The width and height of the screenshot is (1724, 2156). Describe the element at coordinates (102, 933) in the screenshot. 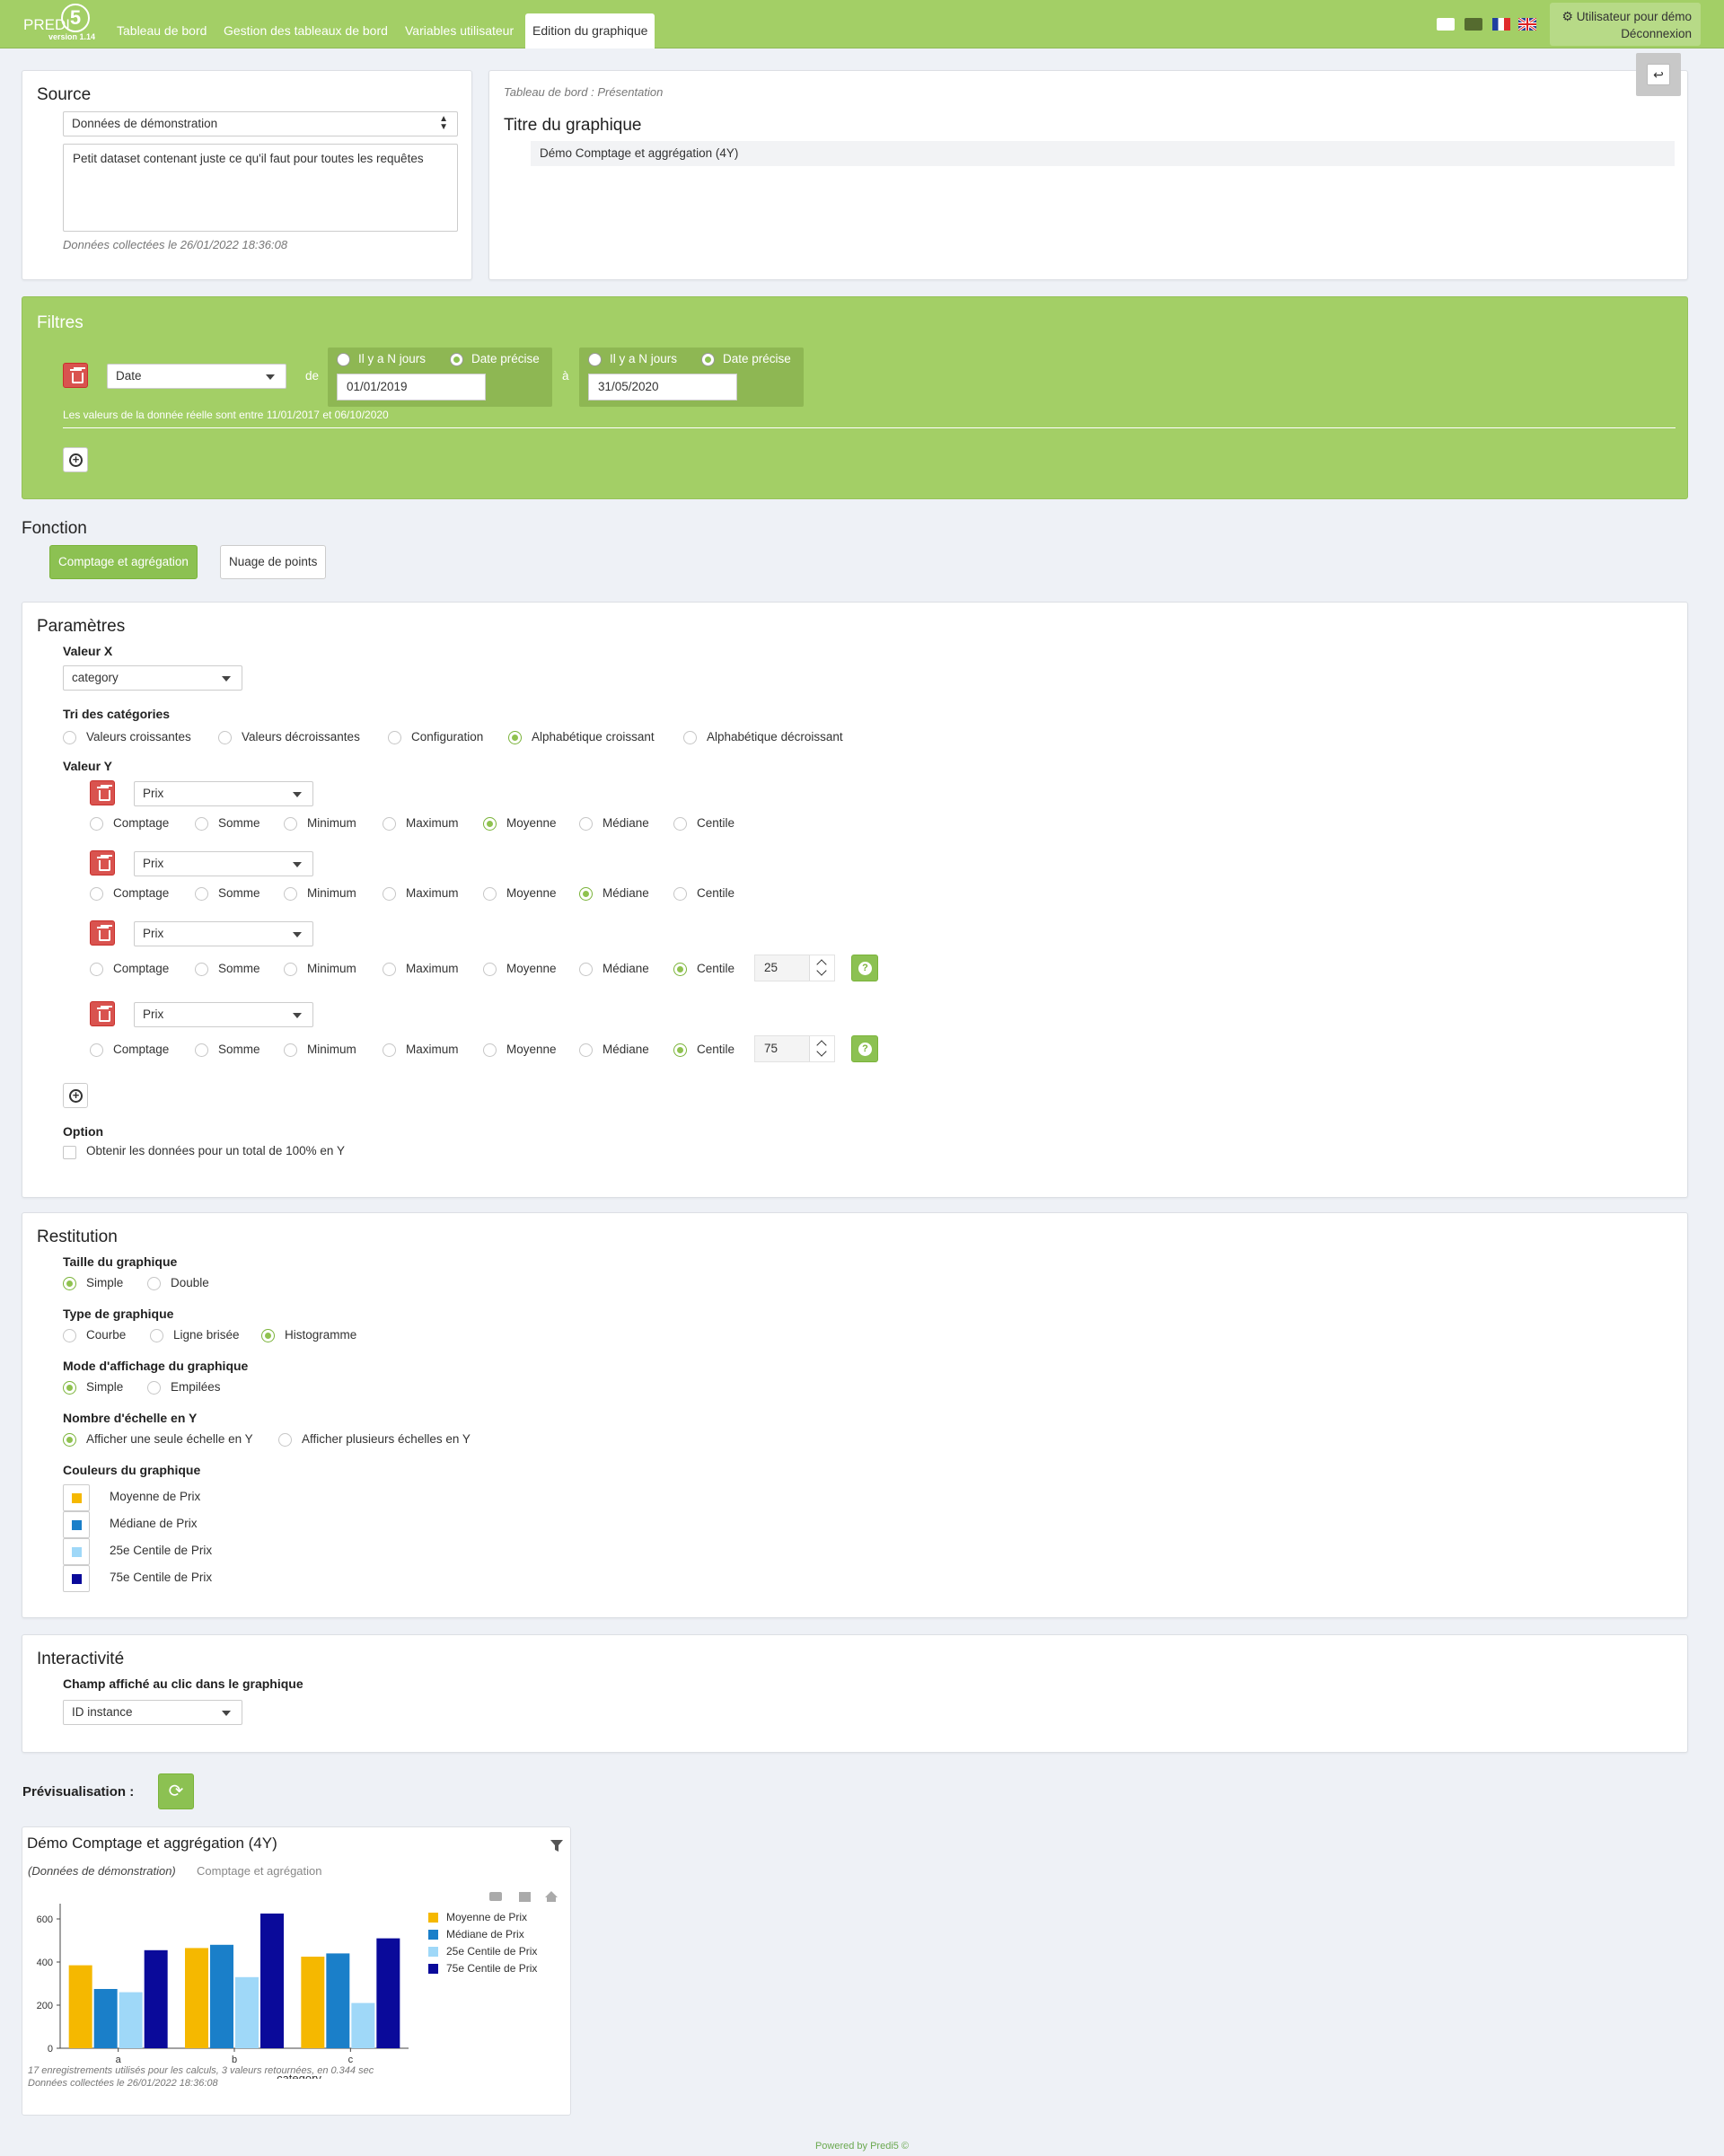

I see `delete-y-value-3-button` at that location.